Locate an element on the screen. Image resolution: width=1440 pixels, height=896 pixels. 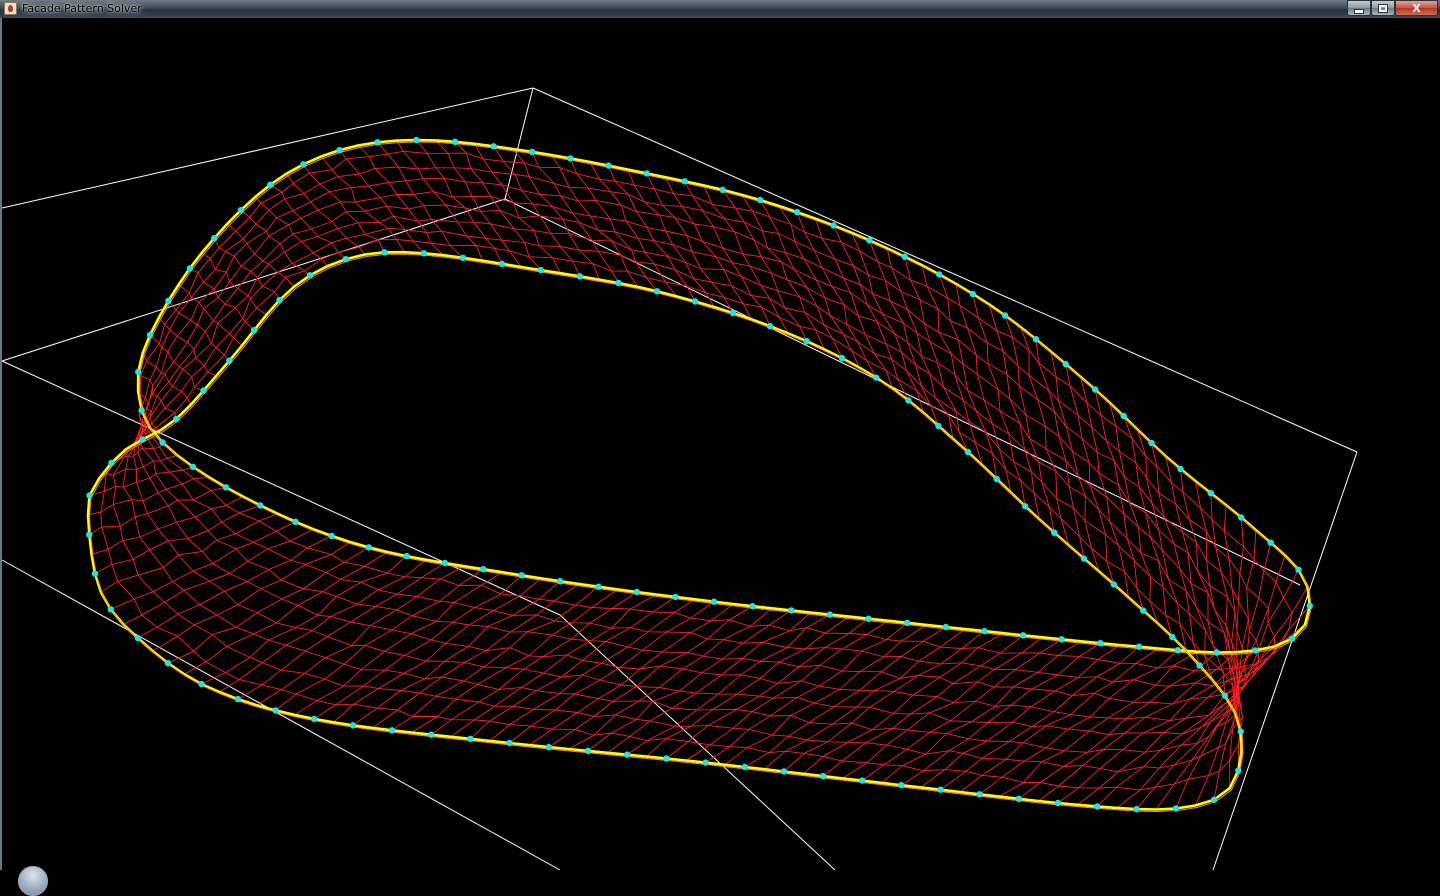
start-orb-icon is located at coordinates (33, 881).